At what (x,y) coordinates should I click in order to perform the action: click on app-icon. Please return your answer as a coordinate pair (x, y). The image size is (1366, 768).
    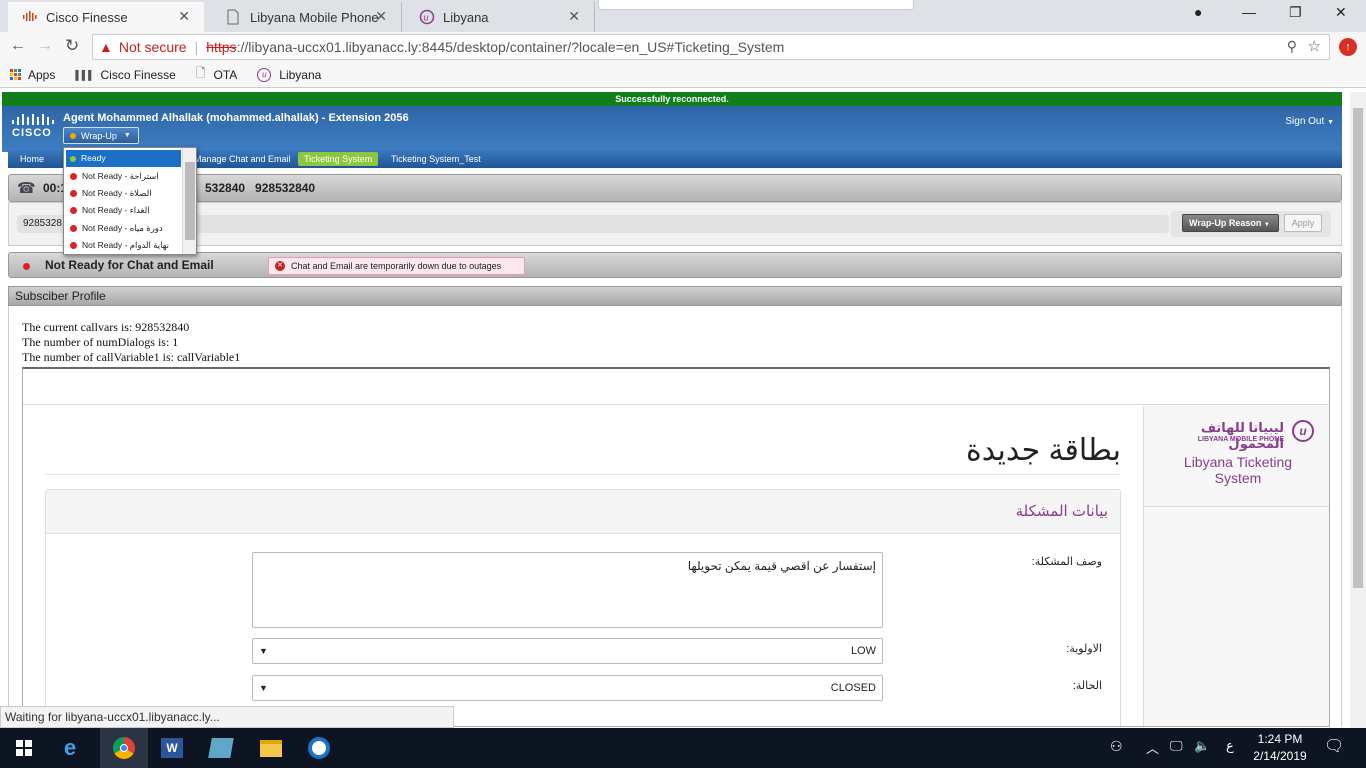
    Looking at the image, I should click on (221, 748).